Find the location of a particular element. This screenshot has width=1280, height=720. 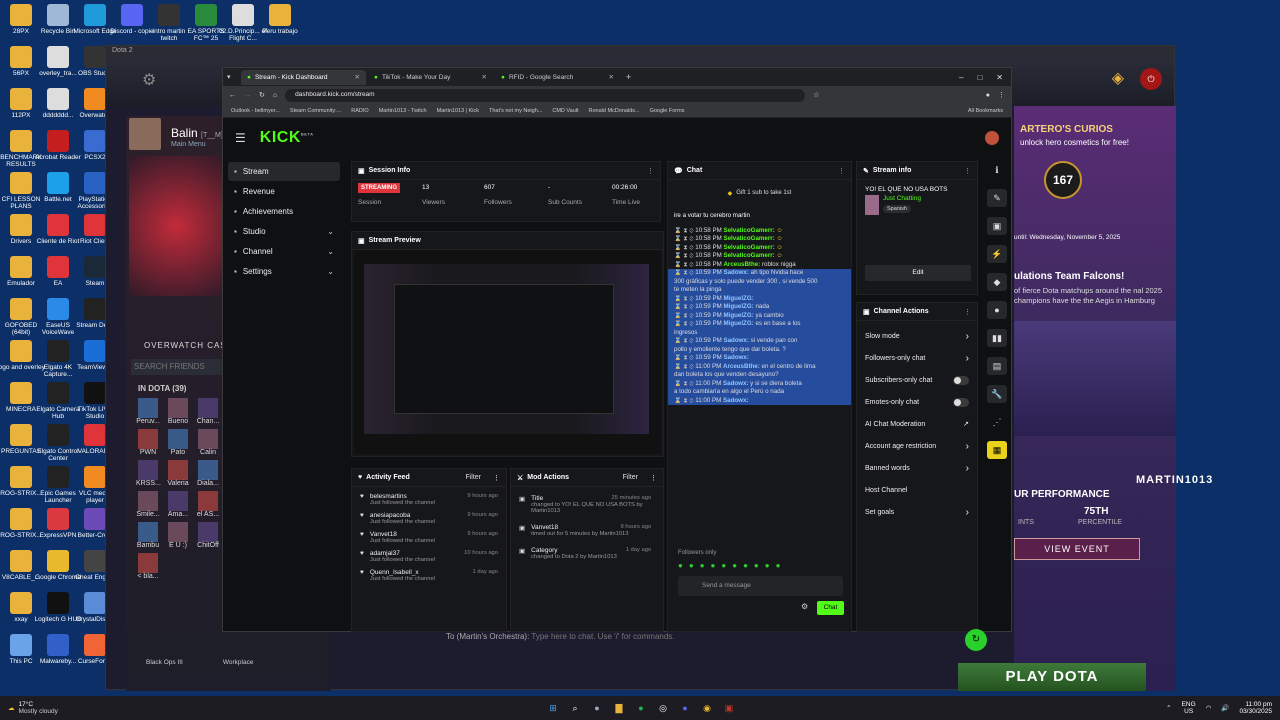

star-icon: ☆ is located at coordinates (816, 95).